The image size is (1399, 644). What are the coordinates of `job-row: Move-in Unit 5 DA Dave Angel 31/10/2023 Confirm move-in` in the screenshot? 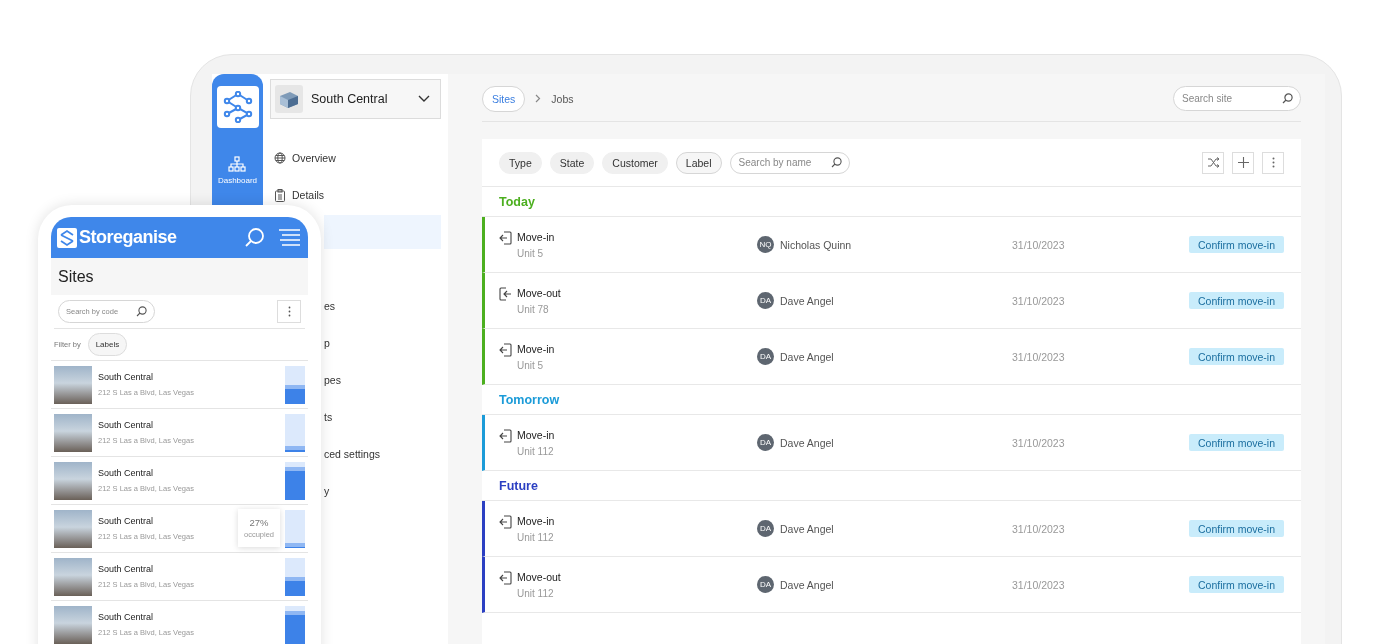 It's located at (891, 357).